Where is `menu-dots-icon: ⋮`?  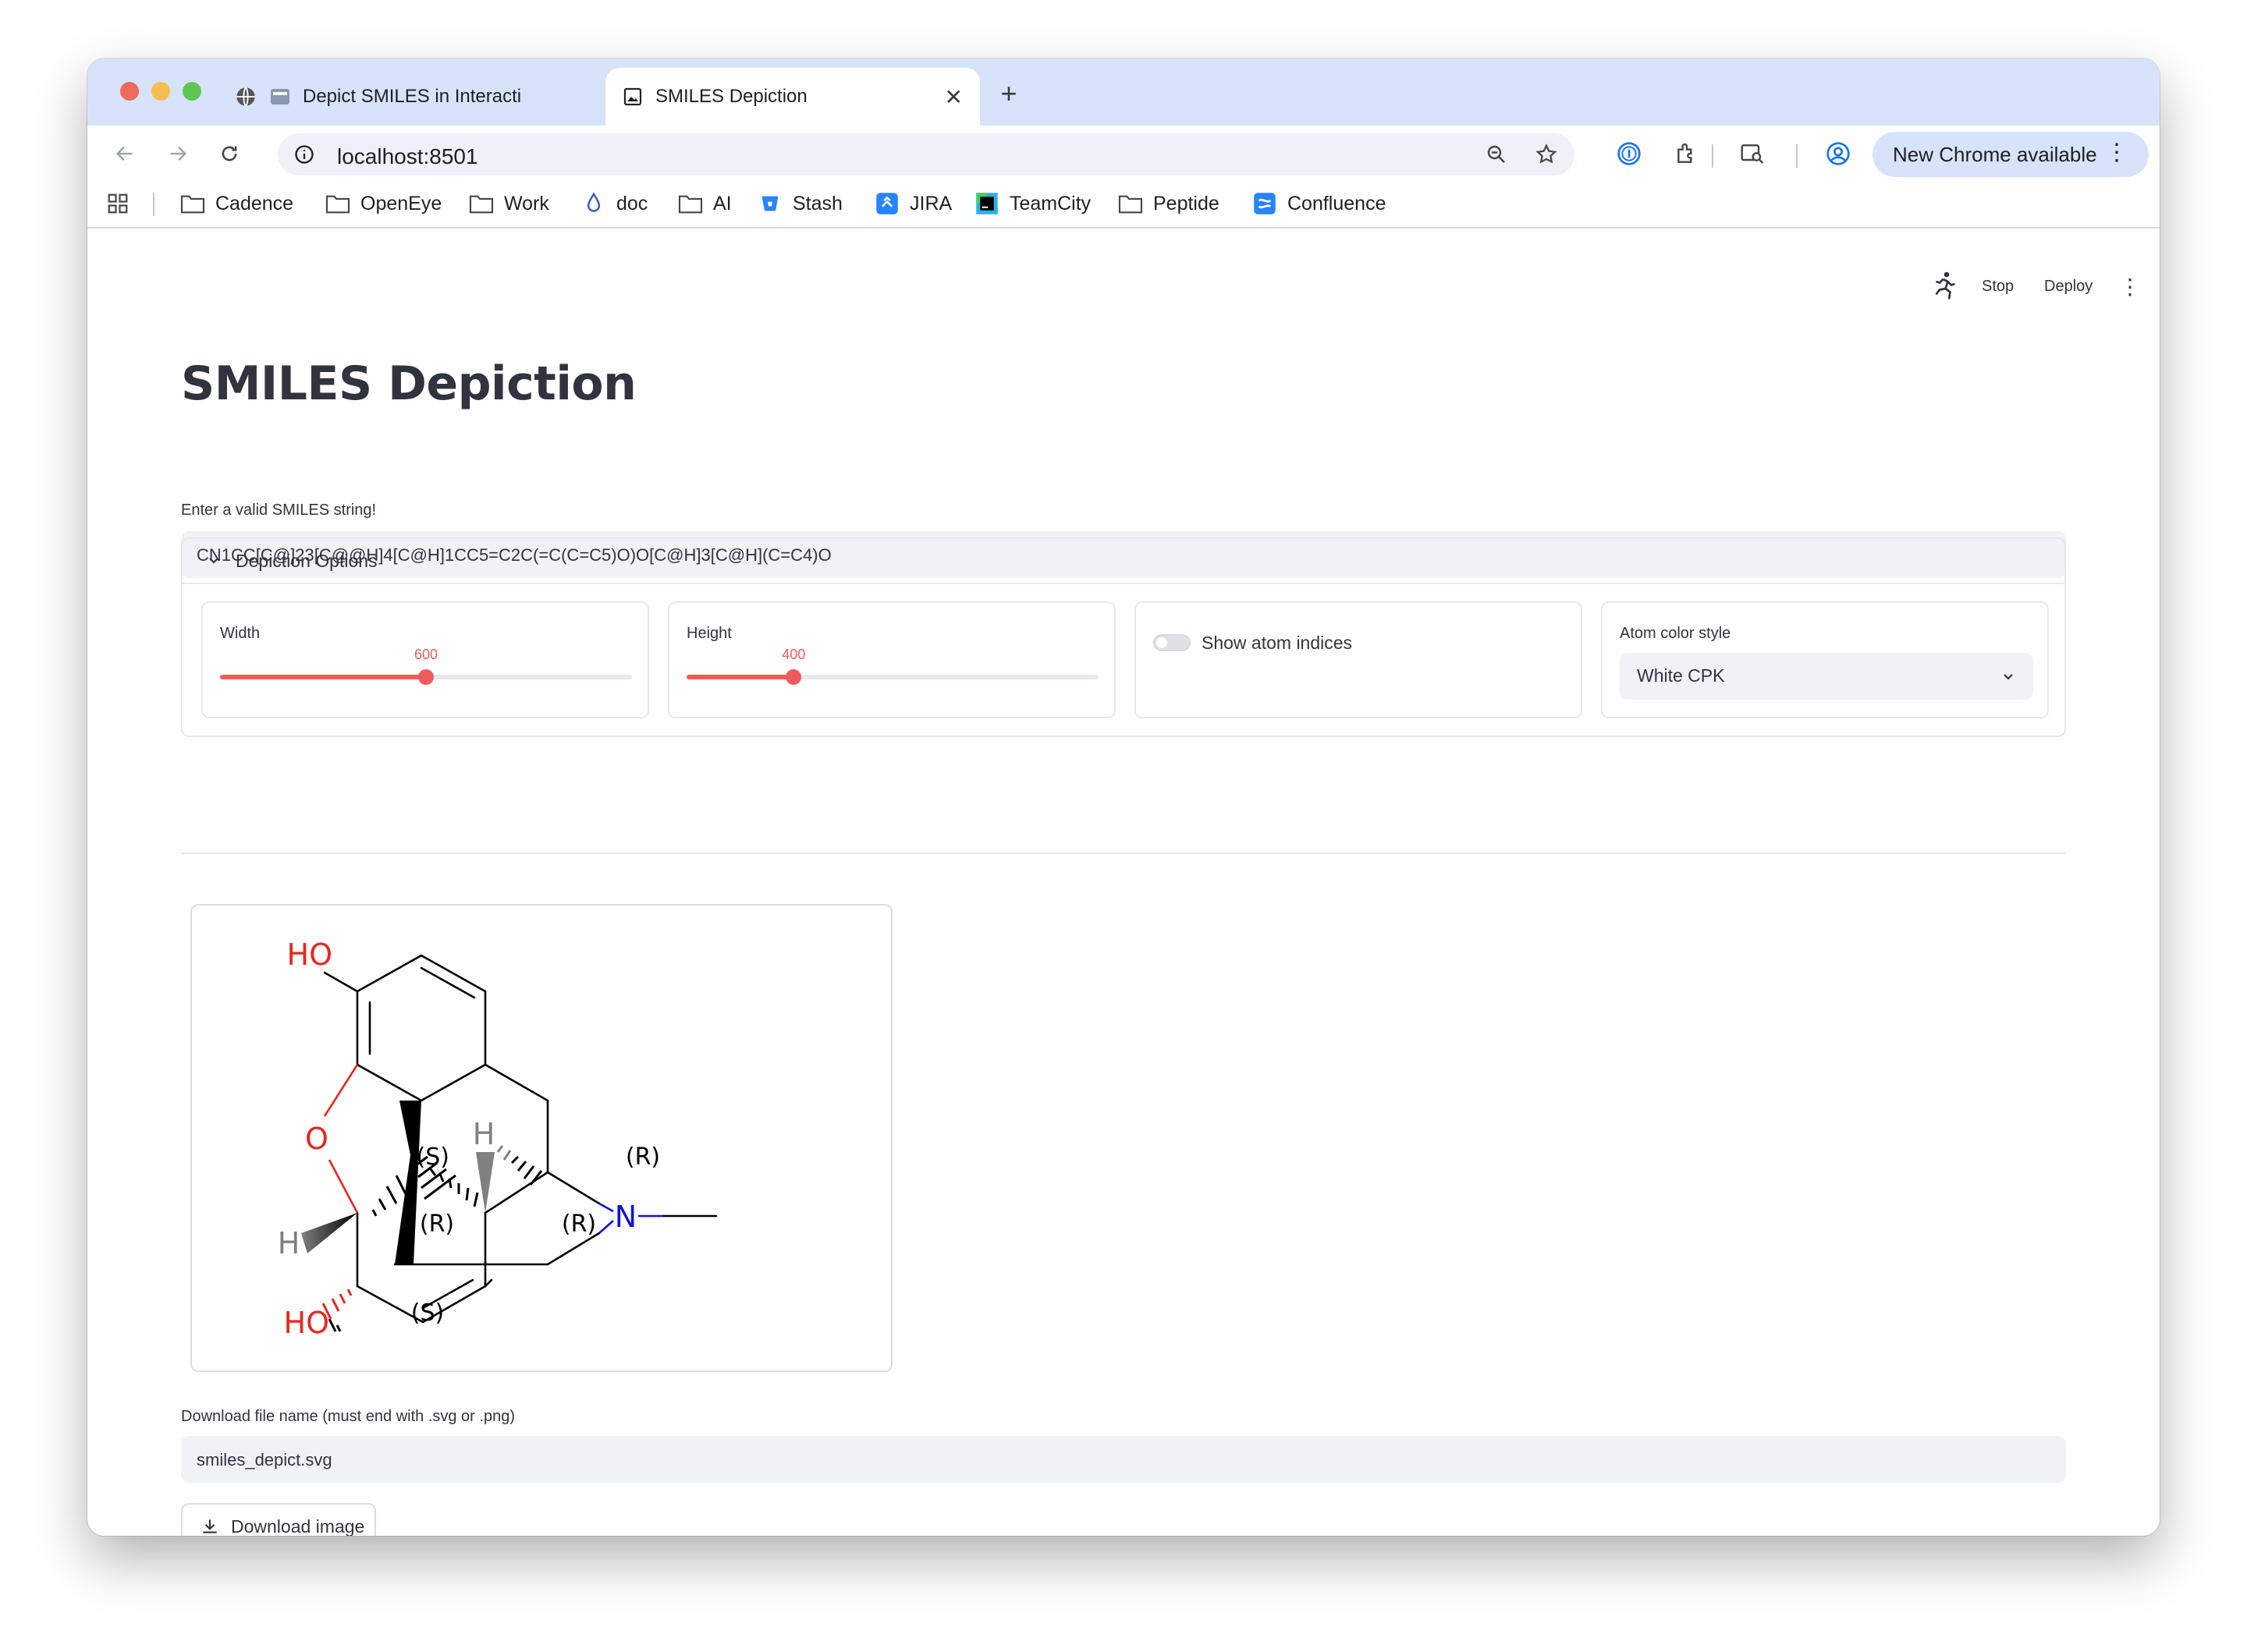 menu-dots-icon: ⋮ is located at coordinates (2116, 153).